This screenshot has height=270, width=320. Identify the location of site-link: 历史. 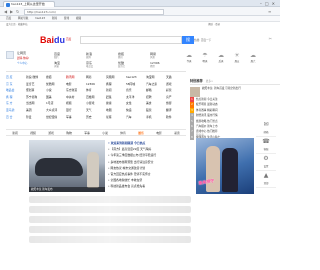
(96, 118).